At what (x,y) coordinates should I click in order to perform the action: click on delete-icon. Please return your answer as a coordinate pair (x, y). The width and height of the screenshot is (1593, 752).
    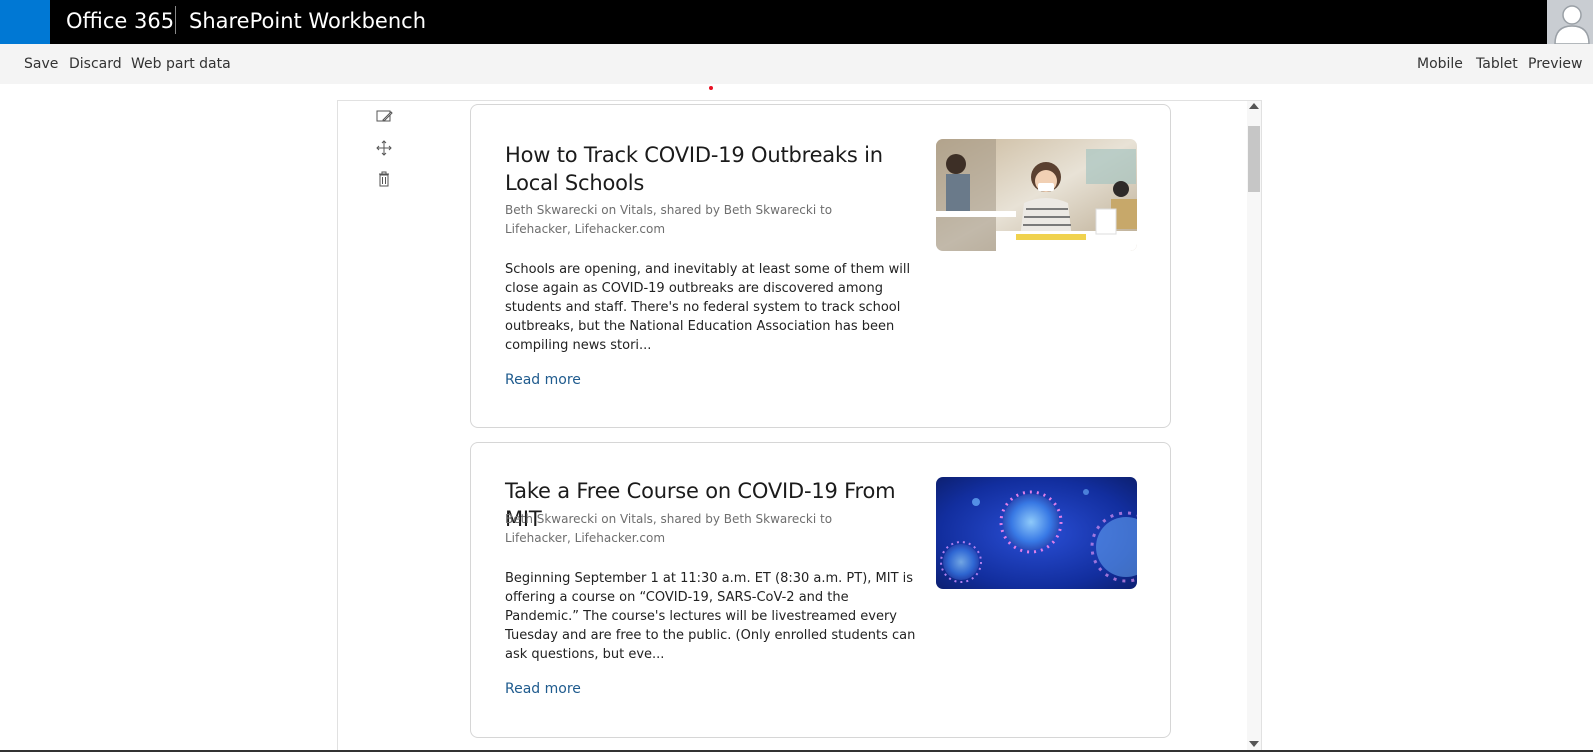
    Looking at the image, I should click on (384, 179).